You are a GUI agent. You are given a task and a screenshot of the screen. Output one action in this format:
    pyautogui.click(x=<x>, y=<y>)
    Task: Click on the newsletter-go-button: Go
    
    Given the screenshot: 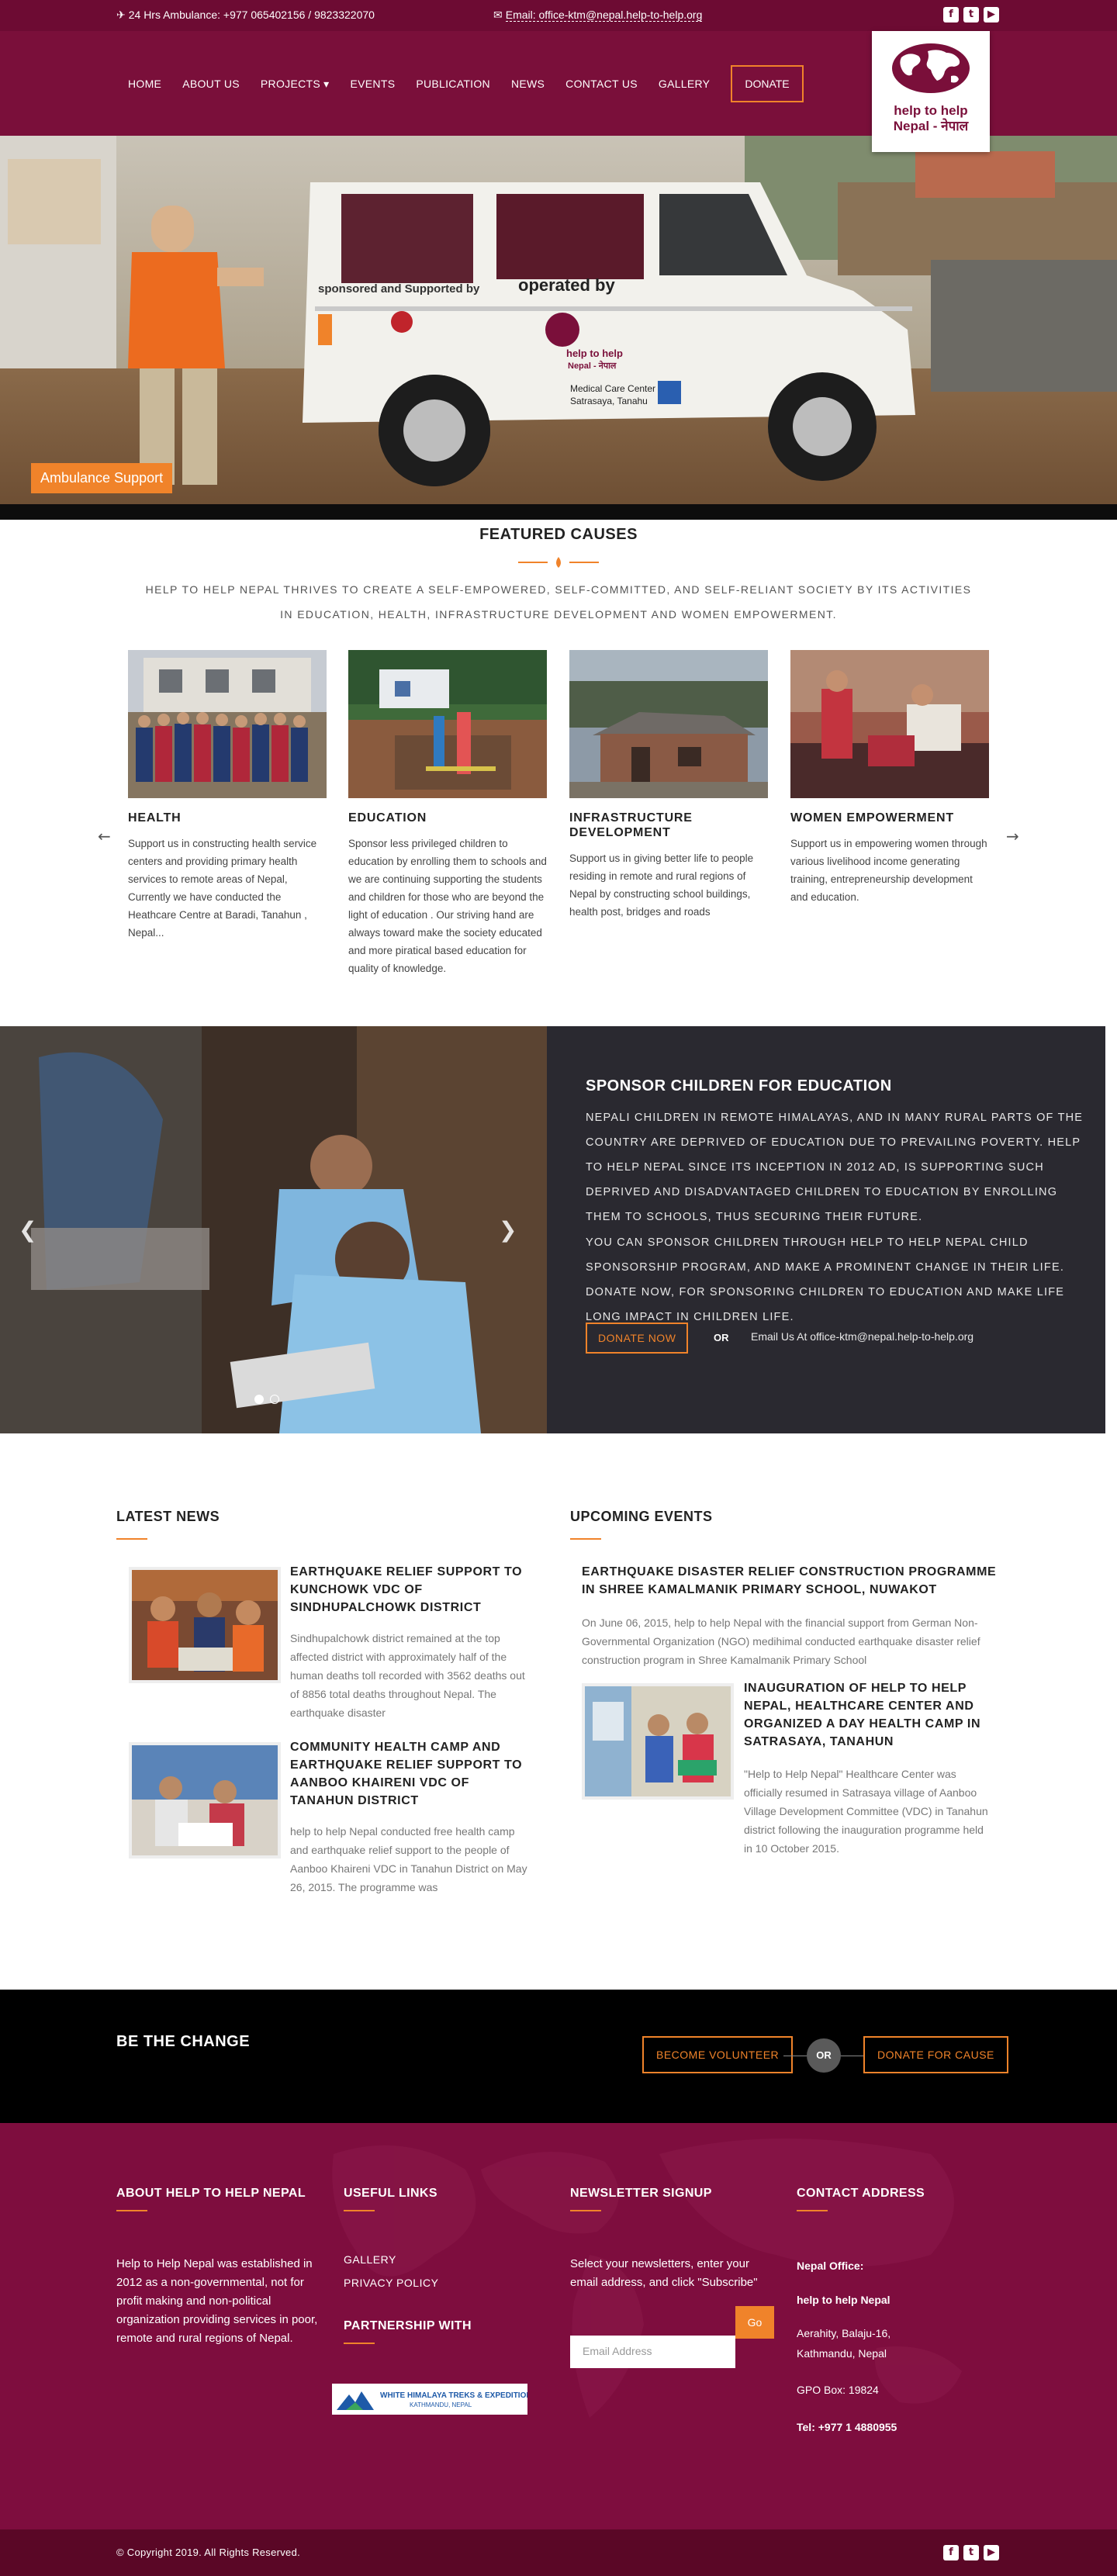 What is the action you would take?
    pyautogui.click(x=754, y=2322)
    